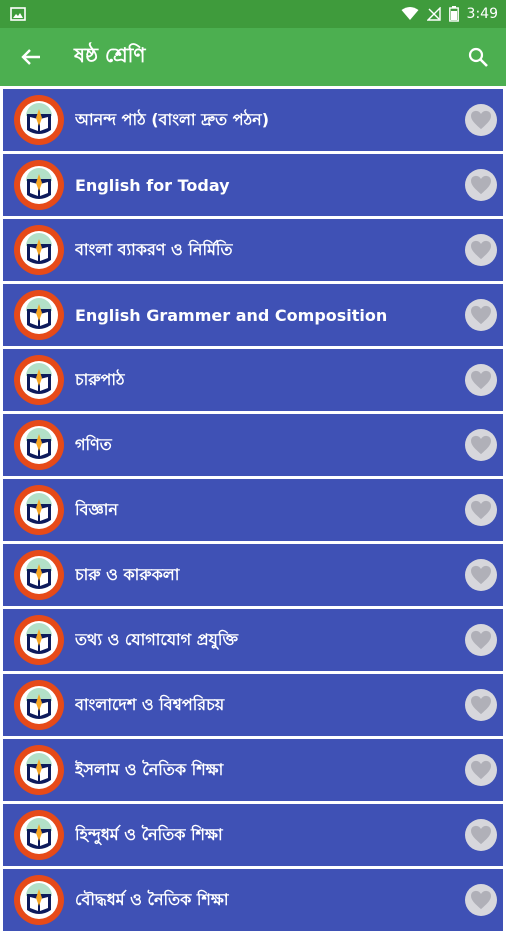  I want to click on list-item: চারু ও কারুকলা, so click(253, 575).